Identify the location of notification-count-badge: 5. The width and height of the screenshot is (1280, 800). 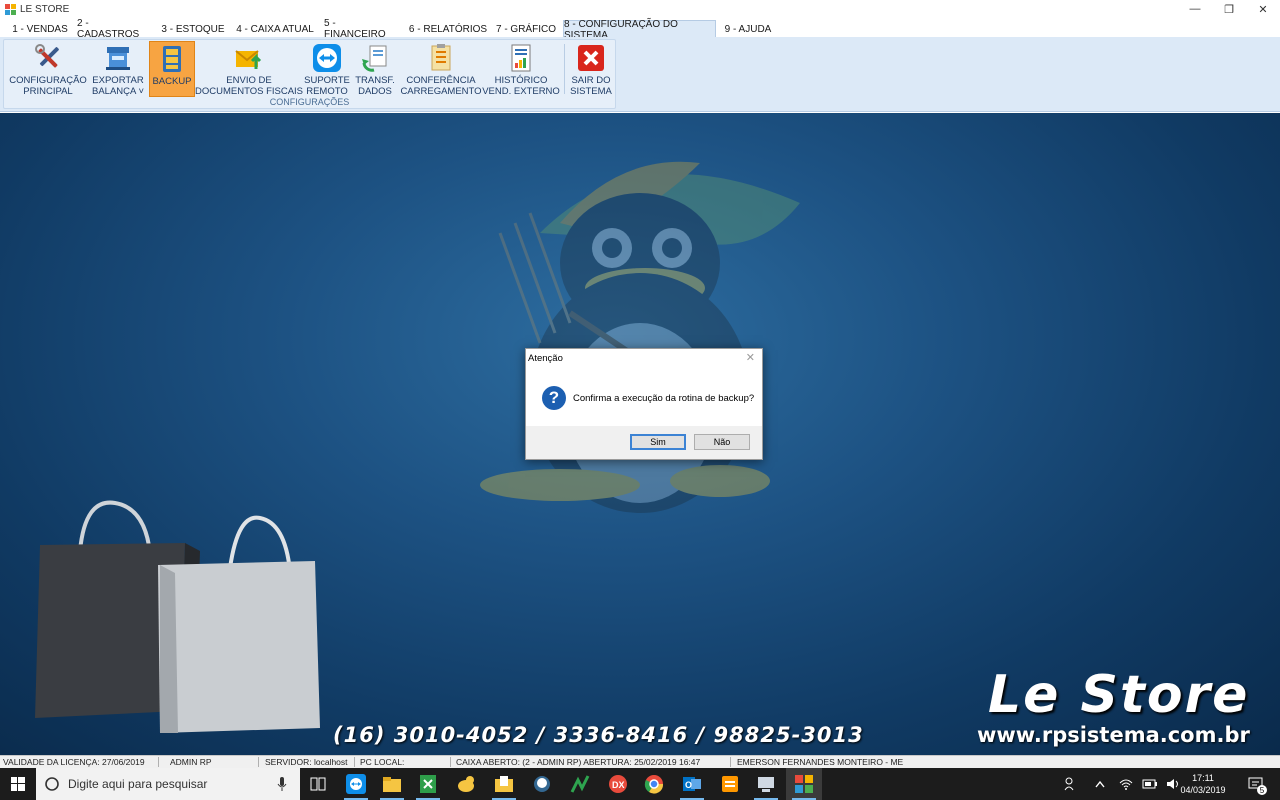
(1262, 790).